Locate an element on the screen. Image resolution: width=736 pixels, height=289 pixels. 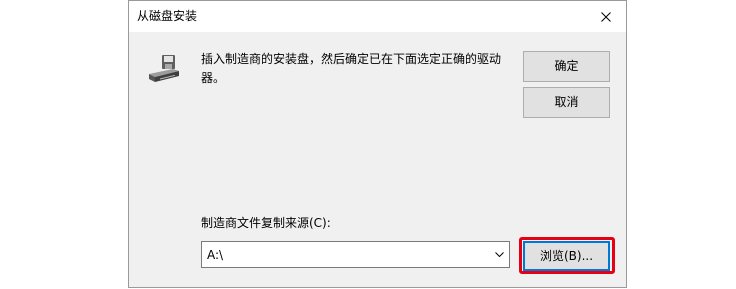
floppy-drive-icon is located at coordinates (164, 68).